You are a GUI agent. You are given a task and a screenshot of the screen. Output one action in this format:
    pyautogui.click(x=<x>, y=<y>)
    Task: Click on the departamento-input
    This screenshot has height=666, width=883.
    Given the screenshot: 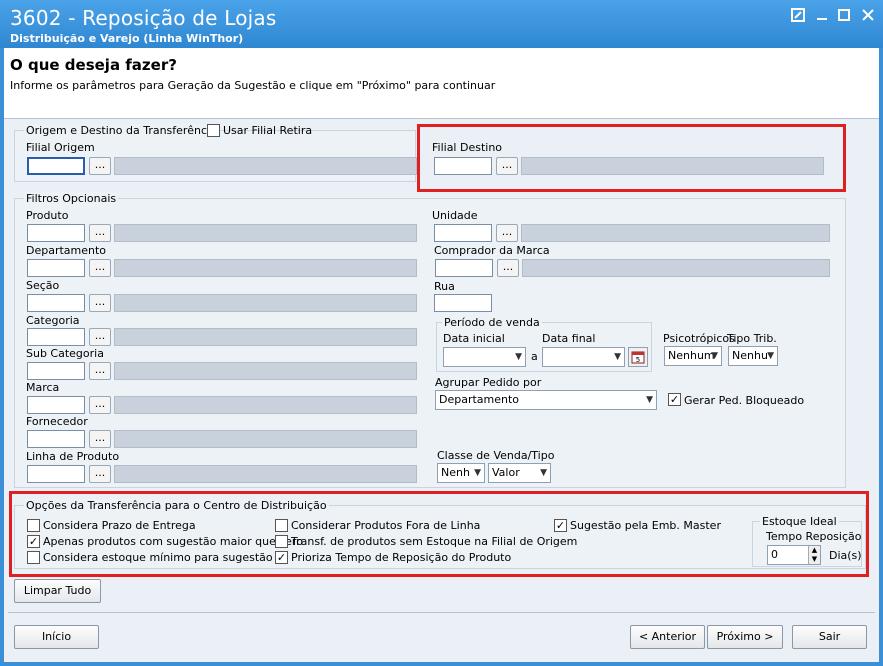 What is the action you would take?
    pyautogui.click(x=56, y=268)
    